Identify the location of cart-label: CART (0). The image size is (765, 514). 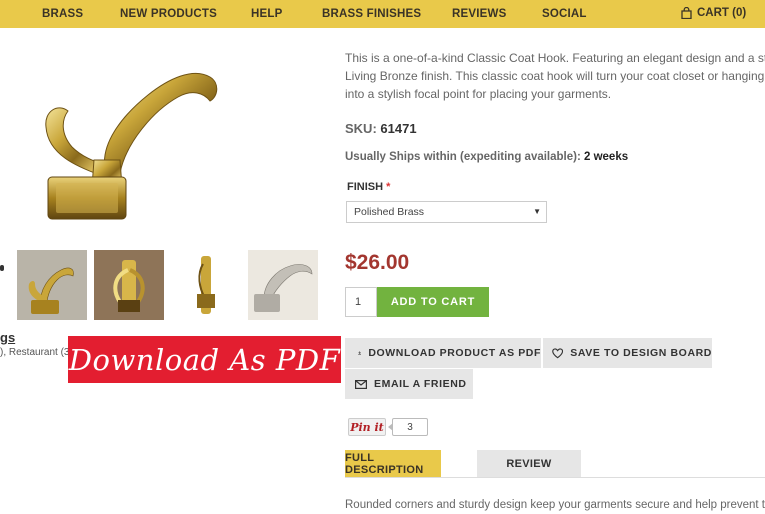
(722, 13).